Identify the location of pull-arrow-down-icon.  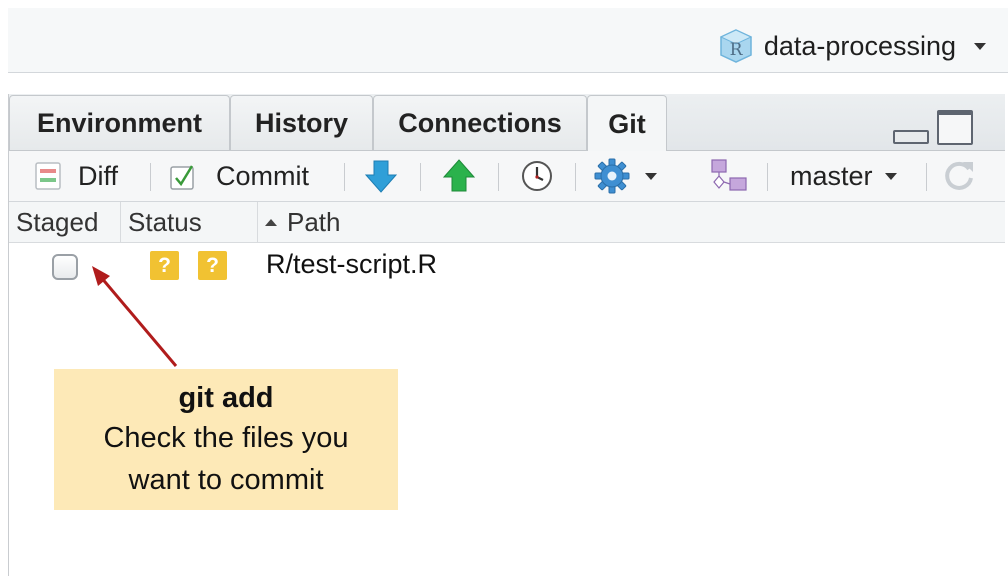
(381, 176).